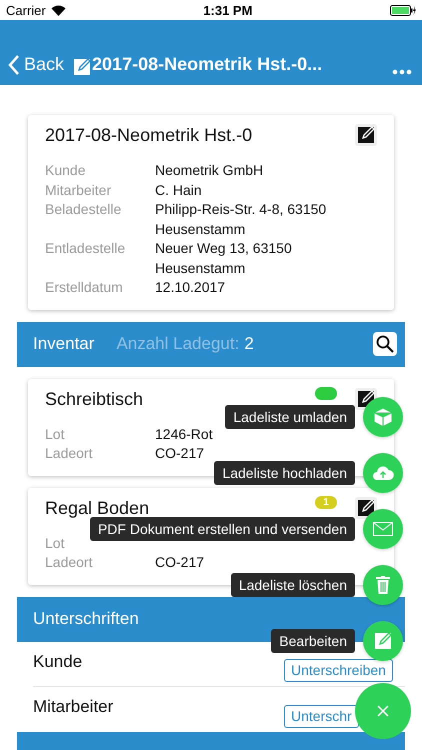 The width and height of the screenshot is (422, 750). Describe the element at coordinates (321, 716) in the screenshot. I see `sign-button: Unterschr` at that location.